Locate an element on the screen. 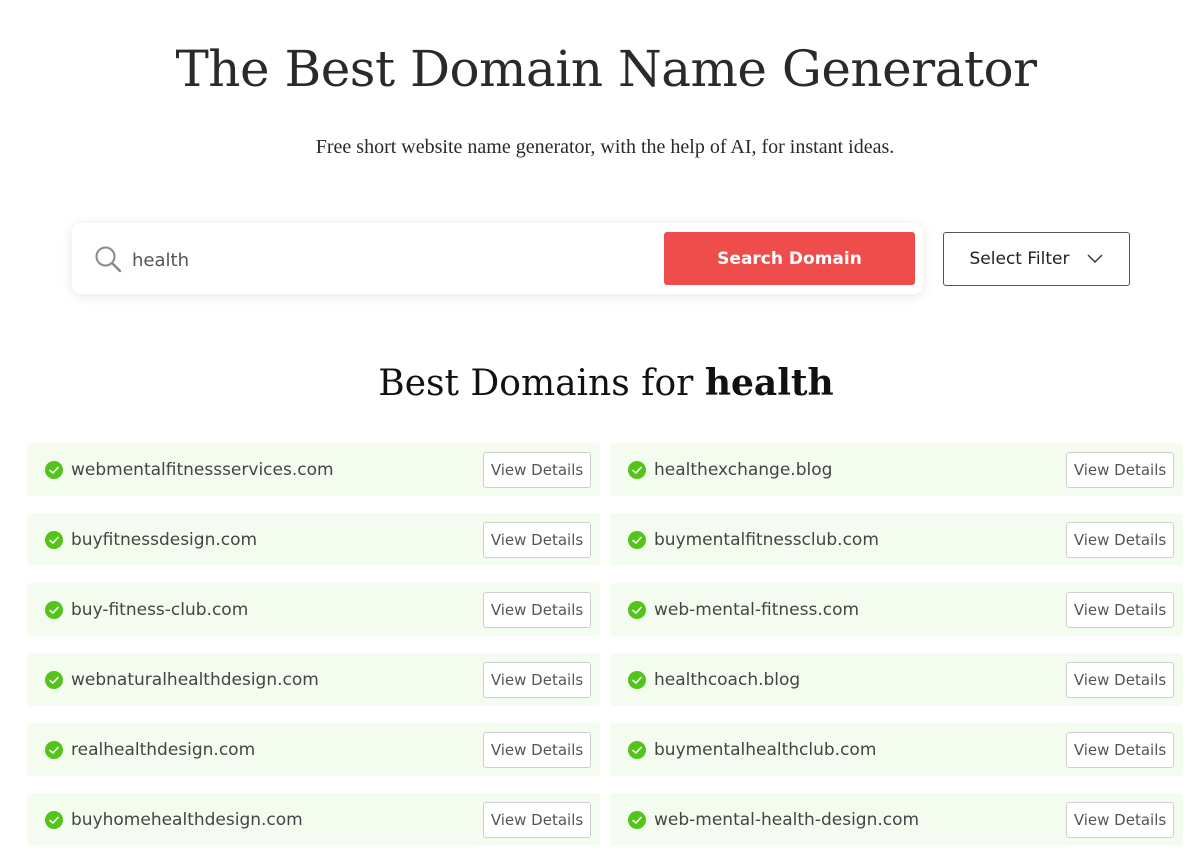 Image resolution: width=1200 pixels, height=857 pixels. domain-result-card: buyhomehealthdesign.com View Details is located at coordinates (313, 819).